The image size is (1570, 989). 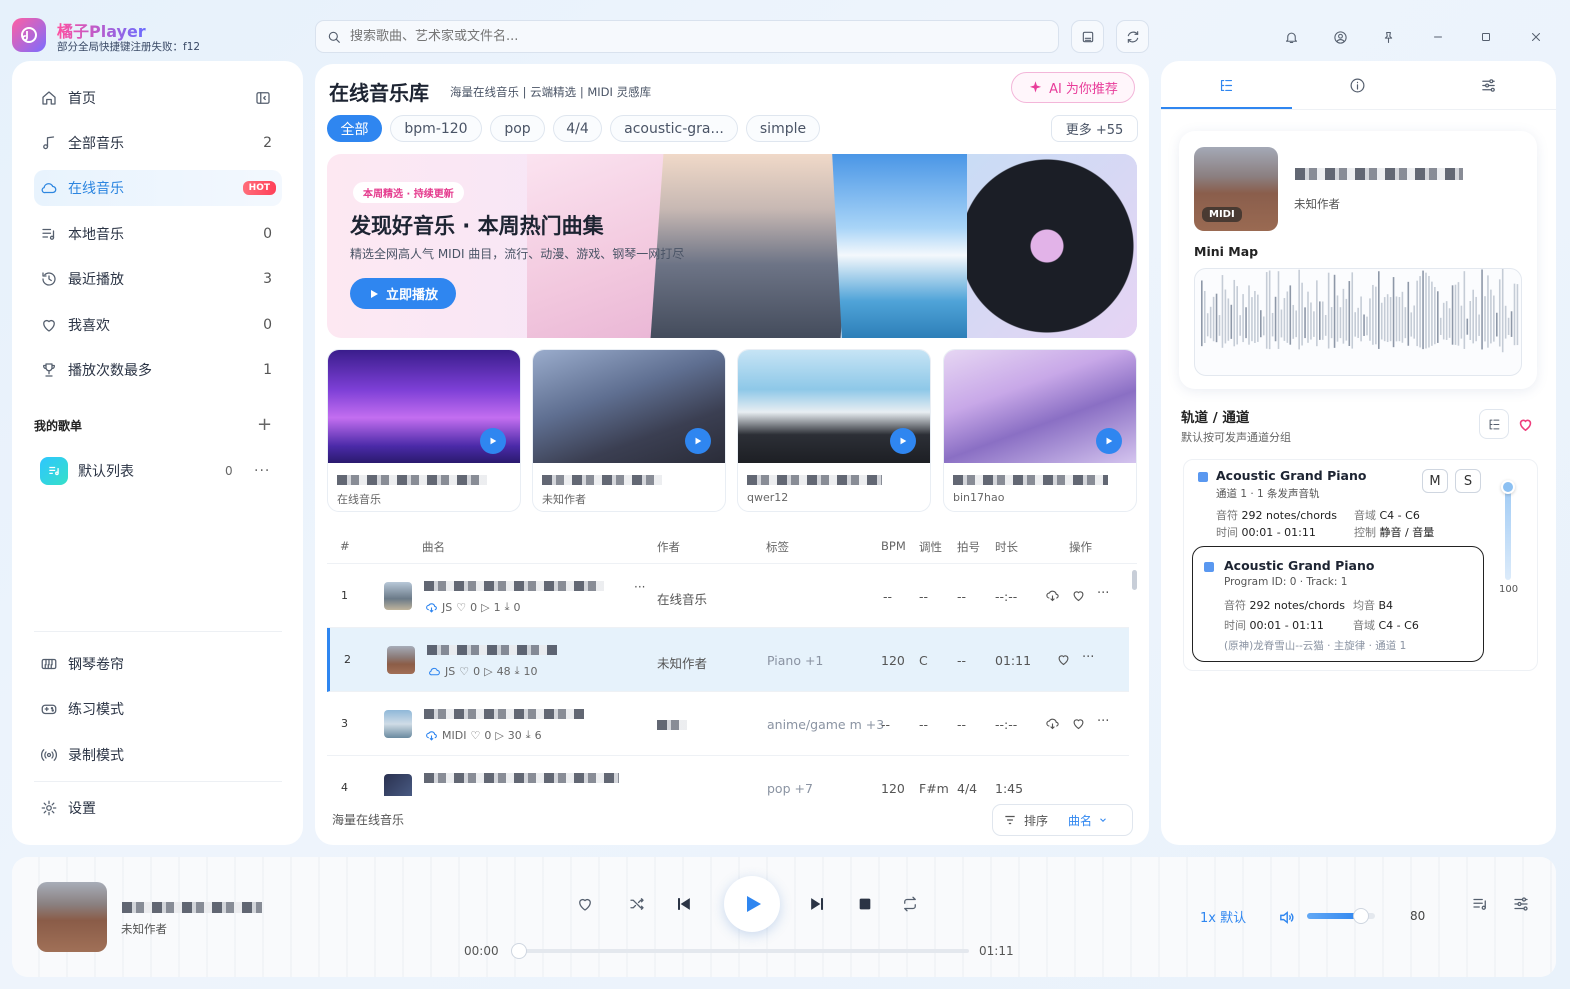 What do you see at coordinates (1486, 37) in the screenshot?
I see `maximize-button` at bounding box center [1486, 37].